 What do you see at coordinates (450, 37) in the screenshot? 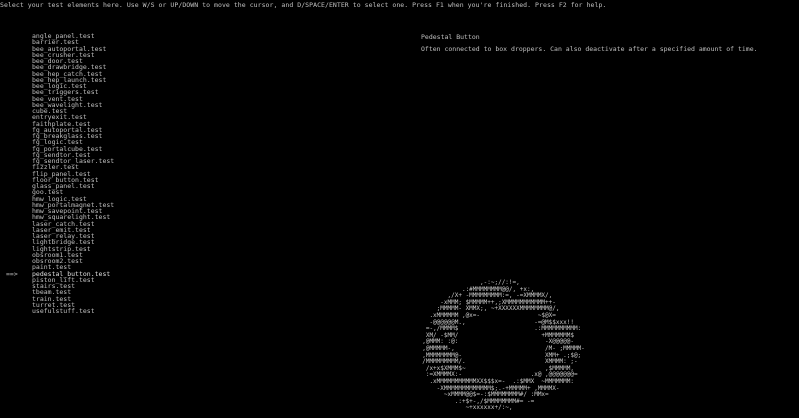
I see `test-detail-title: Pedestal Button` at bounding box center [450, 37].